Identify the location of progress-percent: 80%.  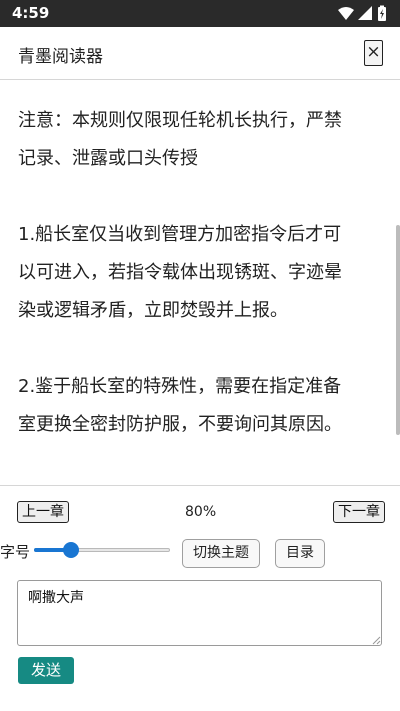
(201, 512).